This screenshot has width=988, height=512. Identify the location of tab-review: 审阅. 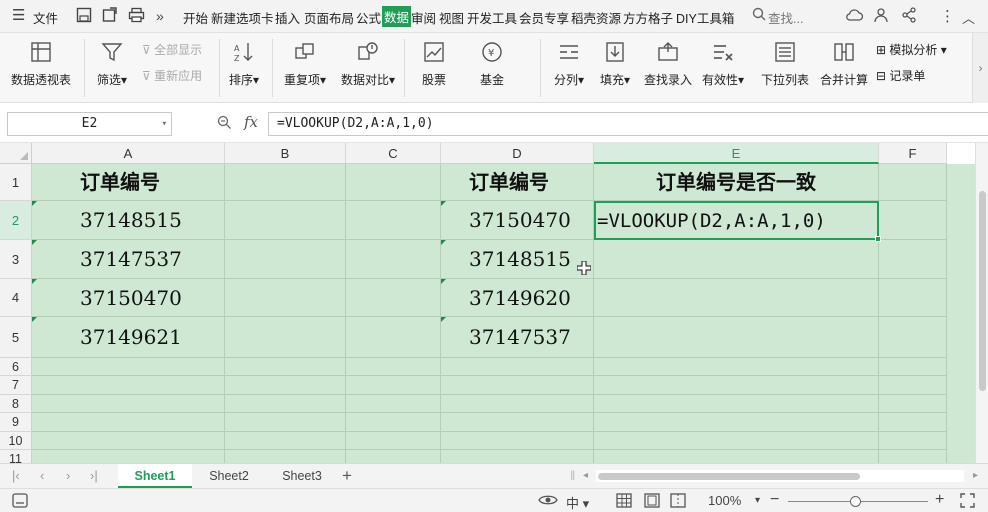
(423, 17).